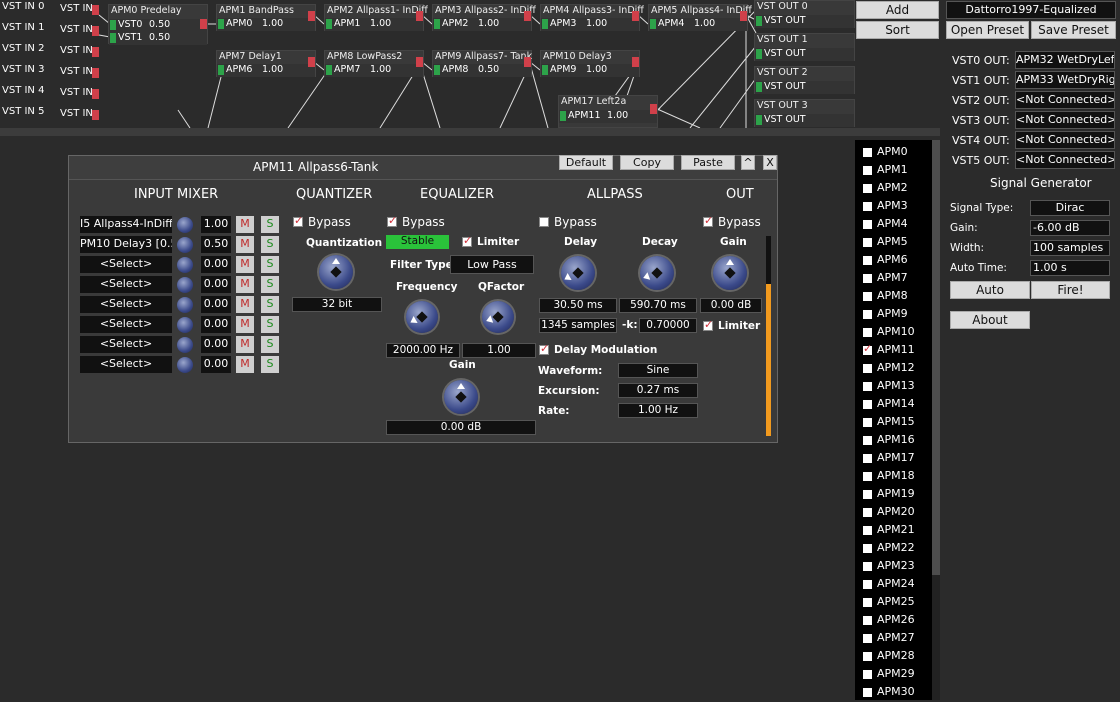 This screenshot has height=702, width=1120. What do you see at coordinates (898, 261) in the screenshot?
I see `apm-list-item: APM6` at bounding box center [898, 261].